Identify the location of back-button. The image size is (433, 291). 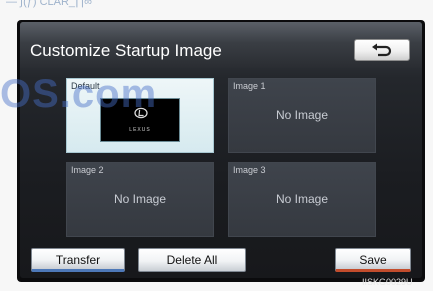
(382, 50).